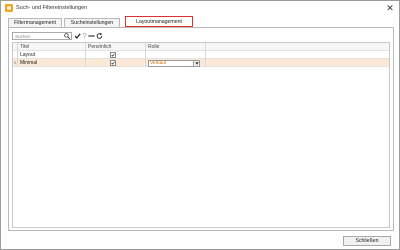  I want to click on grid-header-row: Titel Persönlich Rolle, so click(201, 47).